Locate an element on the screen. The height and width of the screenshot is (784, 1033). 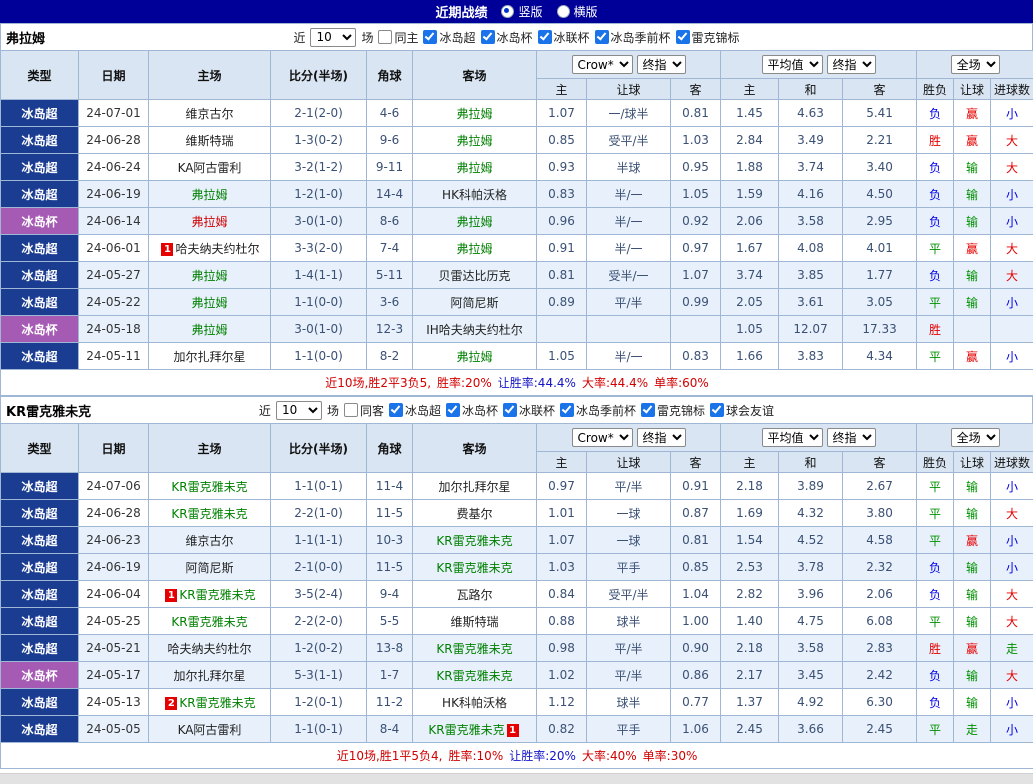
home-team-link: 阿简尼斯 is located at coordinates (209, 568).